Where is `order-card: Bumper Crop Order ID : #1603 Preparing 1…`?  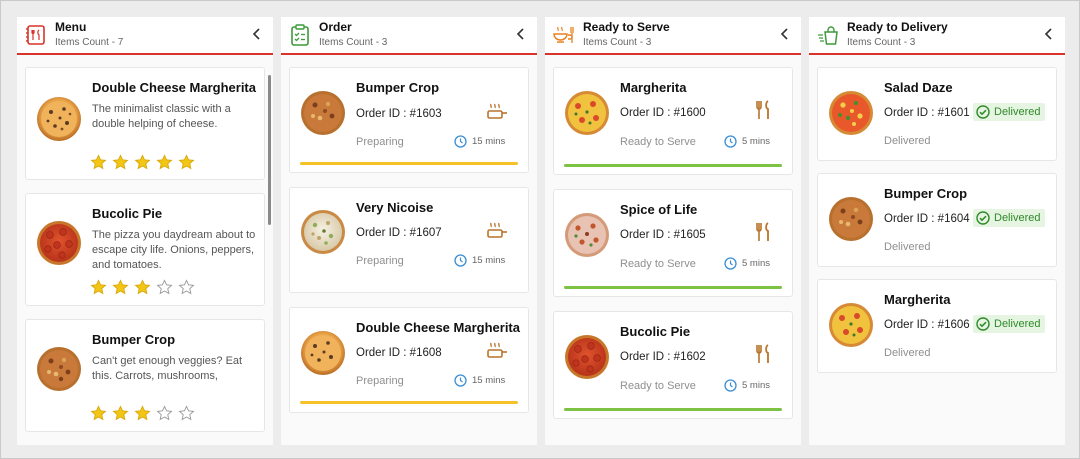 order-card: Bumper Crop Order ID : #1603 Preparing 1… is located at coordinates (409, 120).